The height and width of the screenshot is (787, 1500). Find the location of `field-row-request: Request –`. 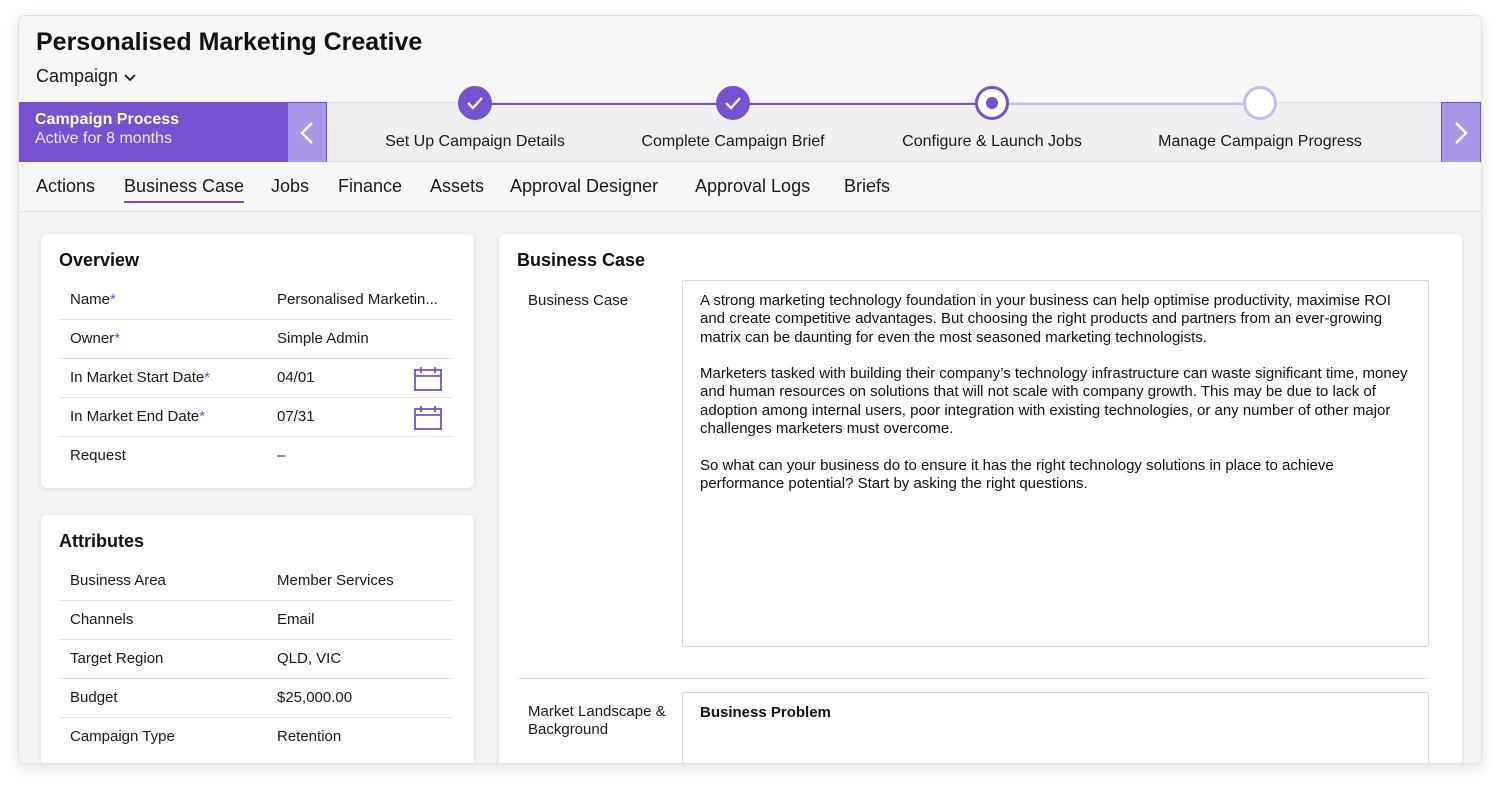

field-row-request: Request – is located at coordinates (255, 456).